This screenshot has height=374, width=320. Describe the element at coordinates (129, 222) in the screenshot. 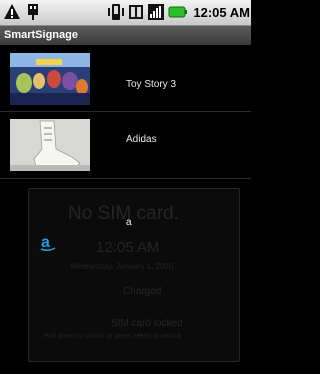

I see `notification-text: a` at that location.